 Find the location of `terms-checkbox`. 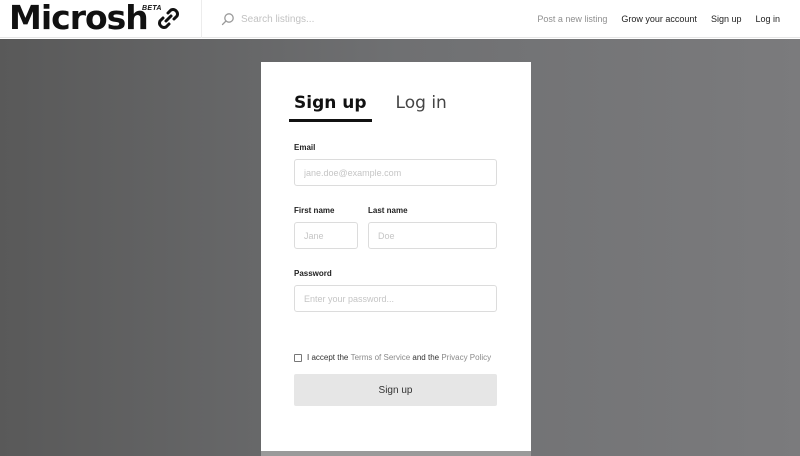

terms-checkbox is located at coordinates (298, 357).